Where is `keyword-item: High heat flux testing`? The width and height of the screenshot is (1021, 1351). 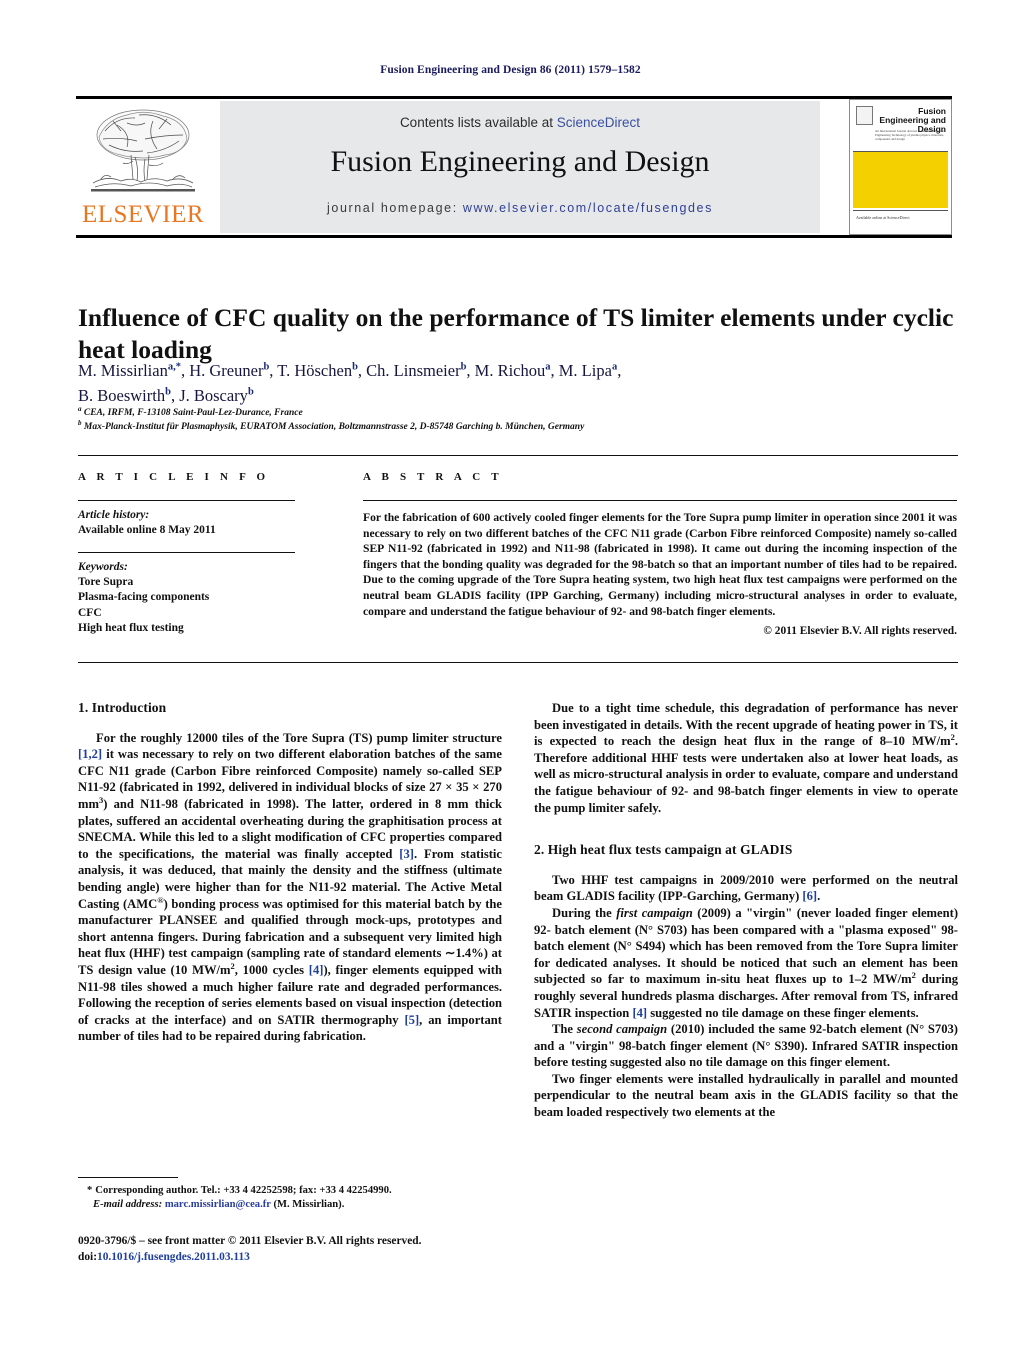
keyword-item: High heat flux testing is located at coordinates (131, 628).